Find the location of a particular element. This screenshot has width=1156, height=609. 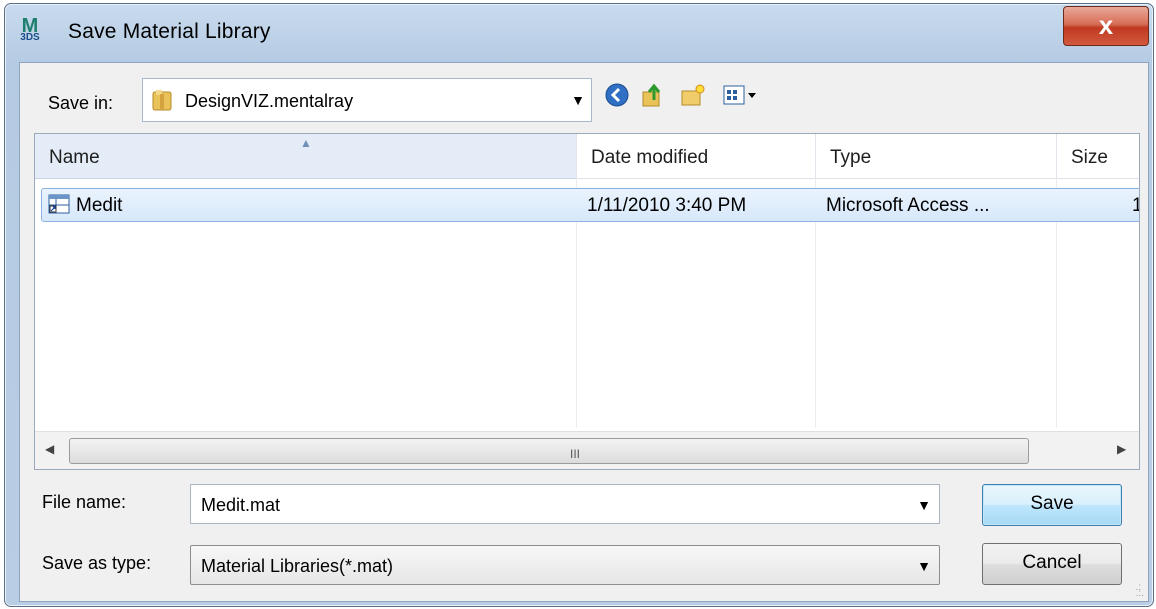

scroll-right-icon: ▶ is located at coordinates (1121, 449).